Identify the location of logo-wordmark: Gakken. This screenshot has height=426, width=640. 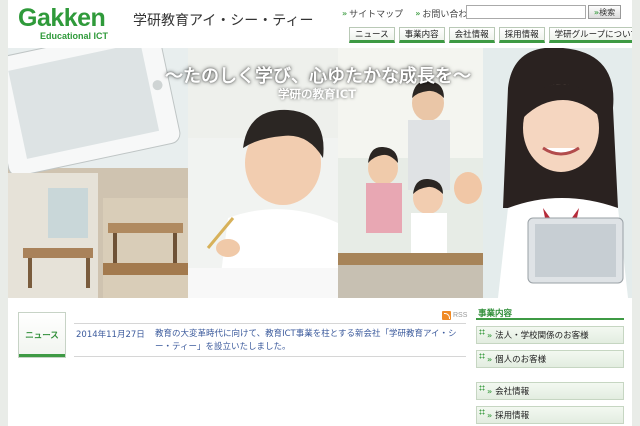
(62, 18).